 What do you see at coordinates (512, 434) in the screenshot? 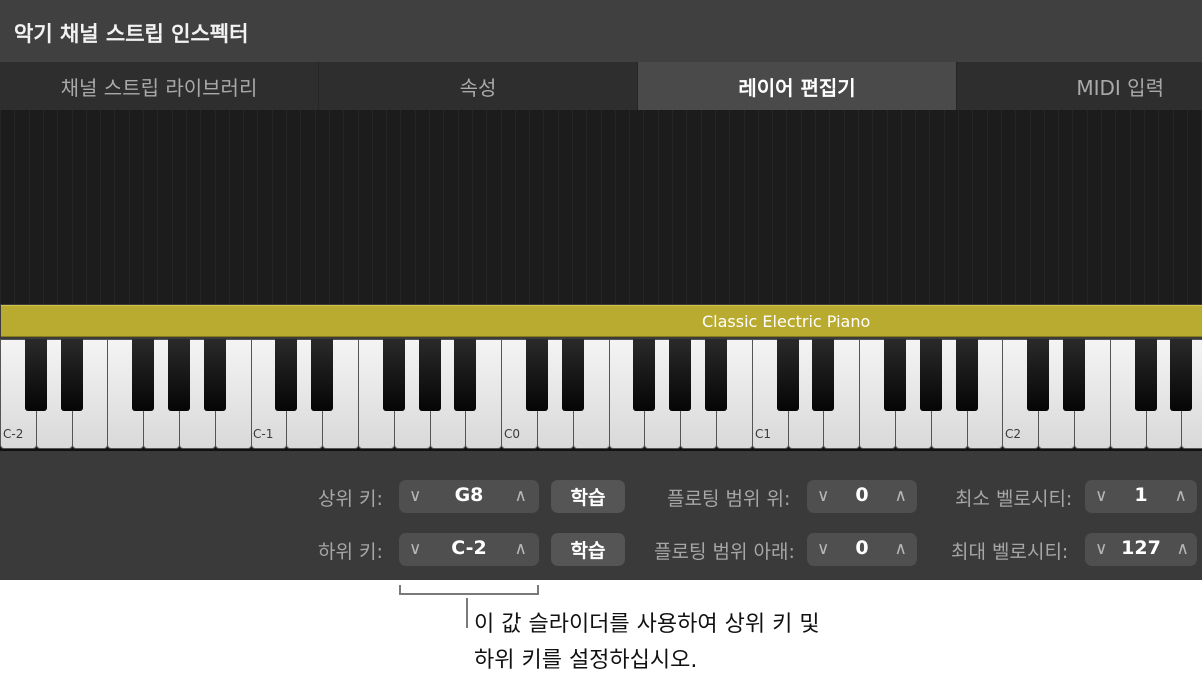
I see `octave-label-c0: C0` at bounding box center [512, 434].